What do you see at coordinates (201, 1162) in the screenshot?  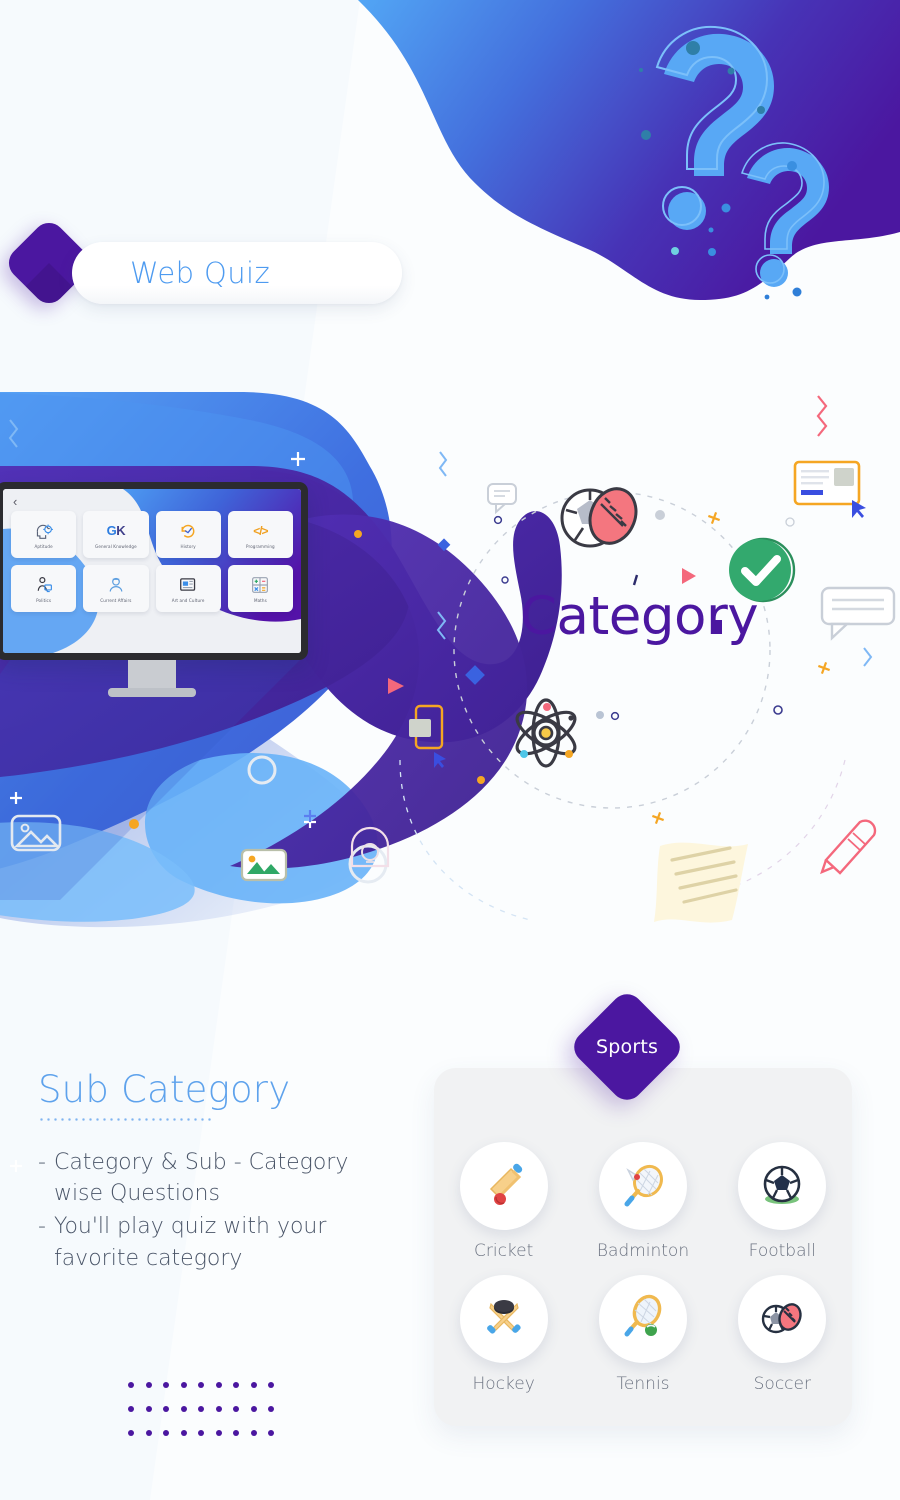 I see `bullet-line-1: Category & Sub - Category` at bounding box center [201, 1162].